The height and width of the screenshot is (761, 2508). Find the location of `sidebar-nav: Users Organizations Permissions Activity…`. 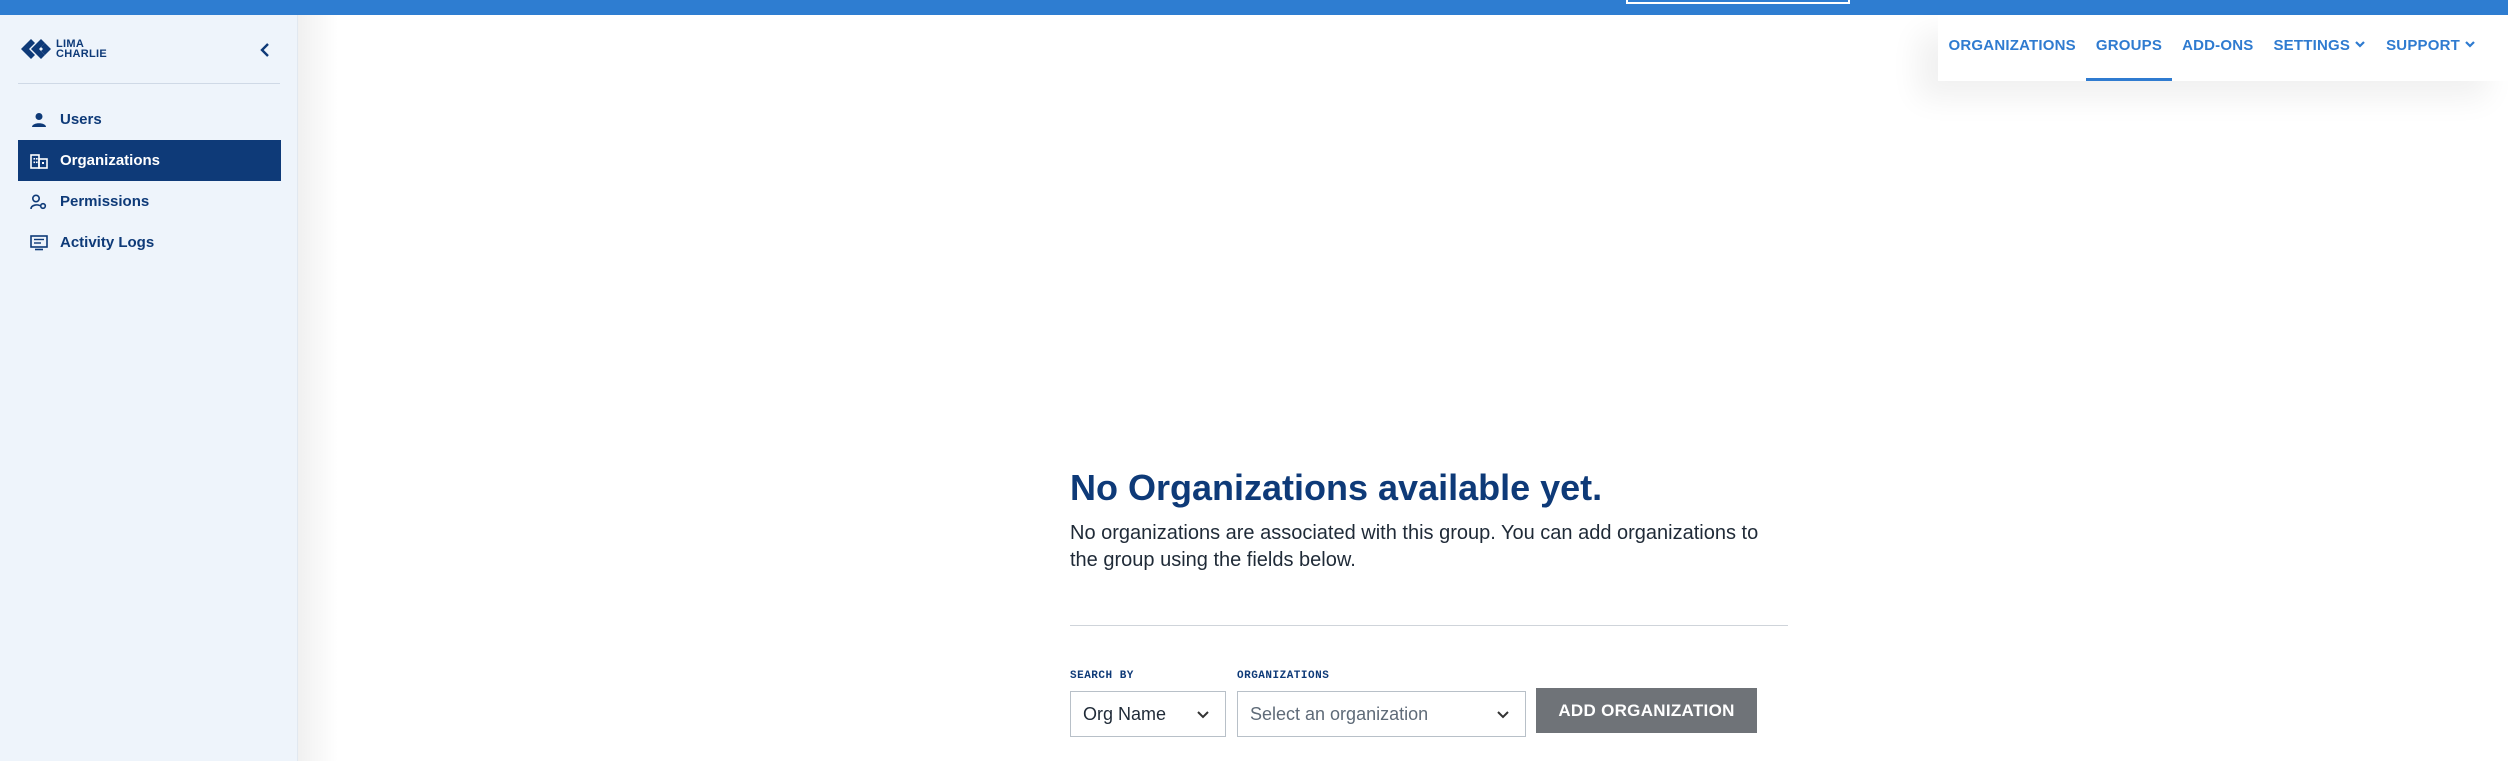

sidebar-nav: Users Organizations Permissions Activity… is located at coordinates (149, 181).